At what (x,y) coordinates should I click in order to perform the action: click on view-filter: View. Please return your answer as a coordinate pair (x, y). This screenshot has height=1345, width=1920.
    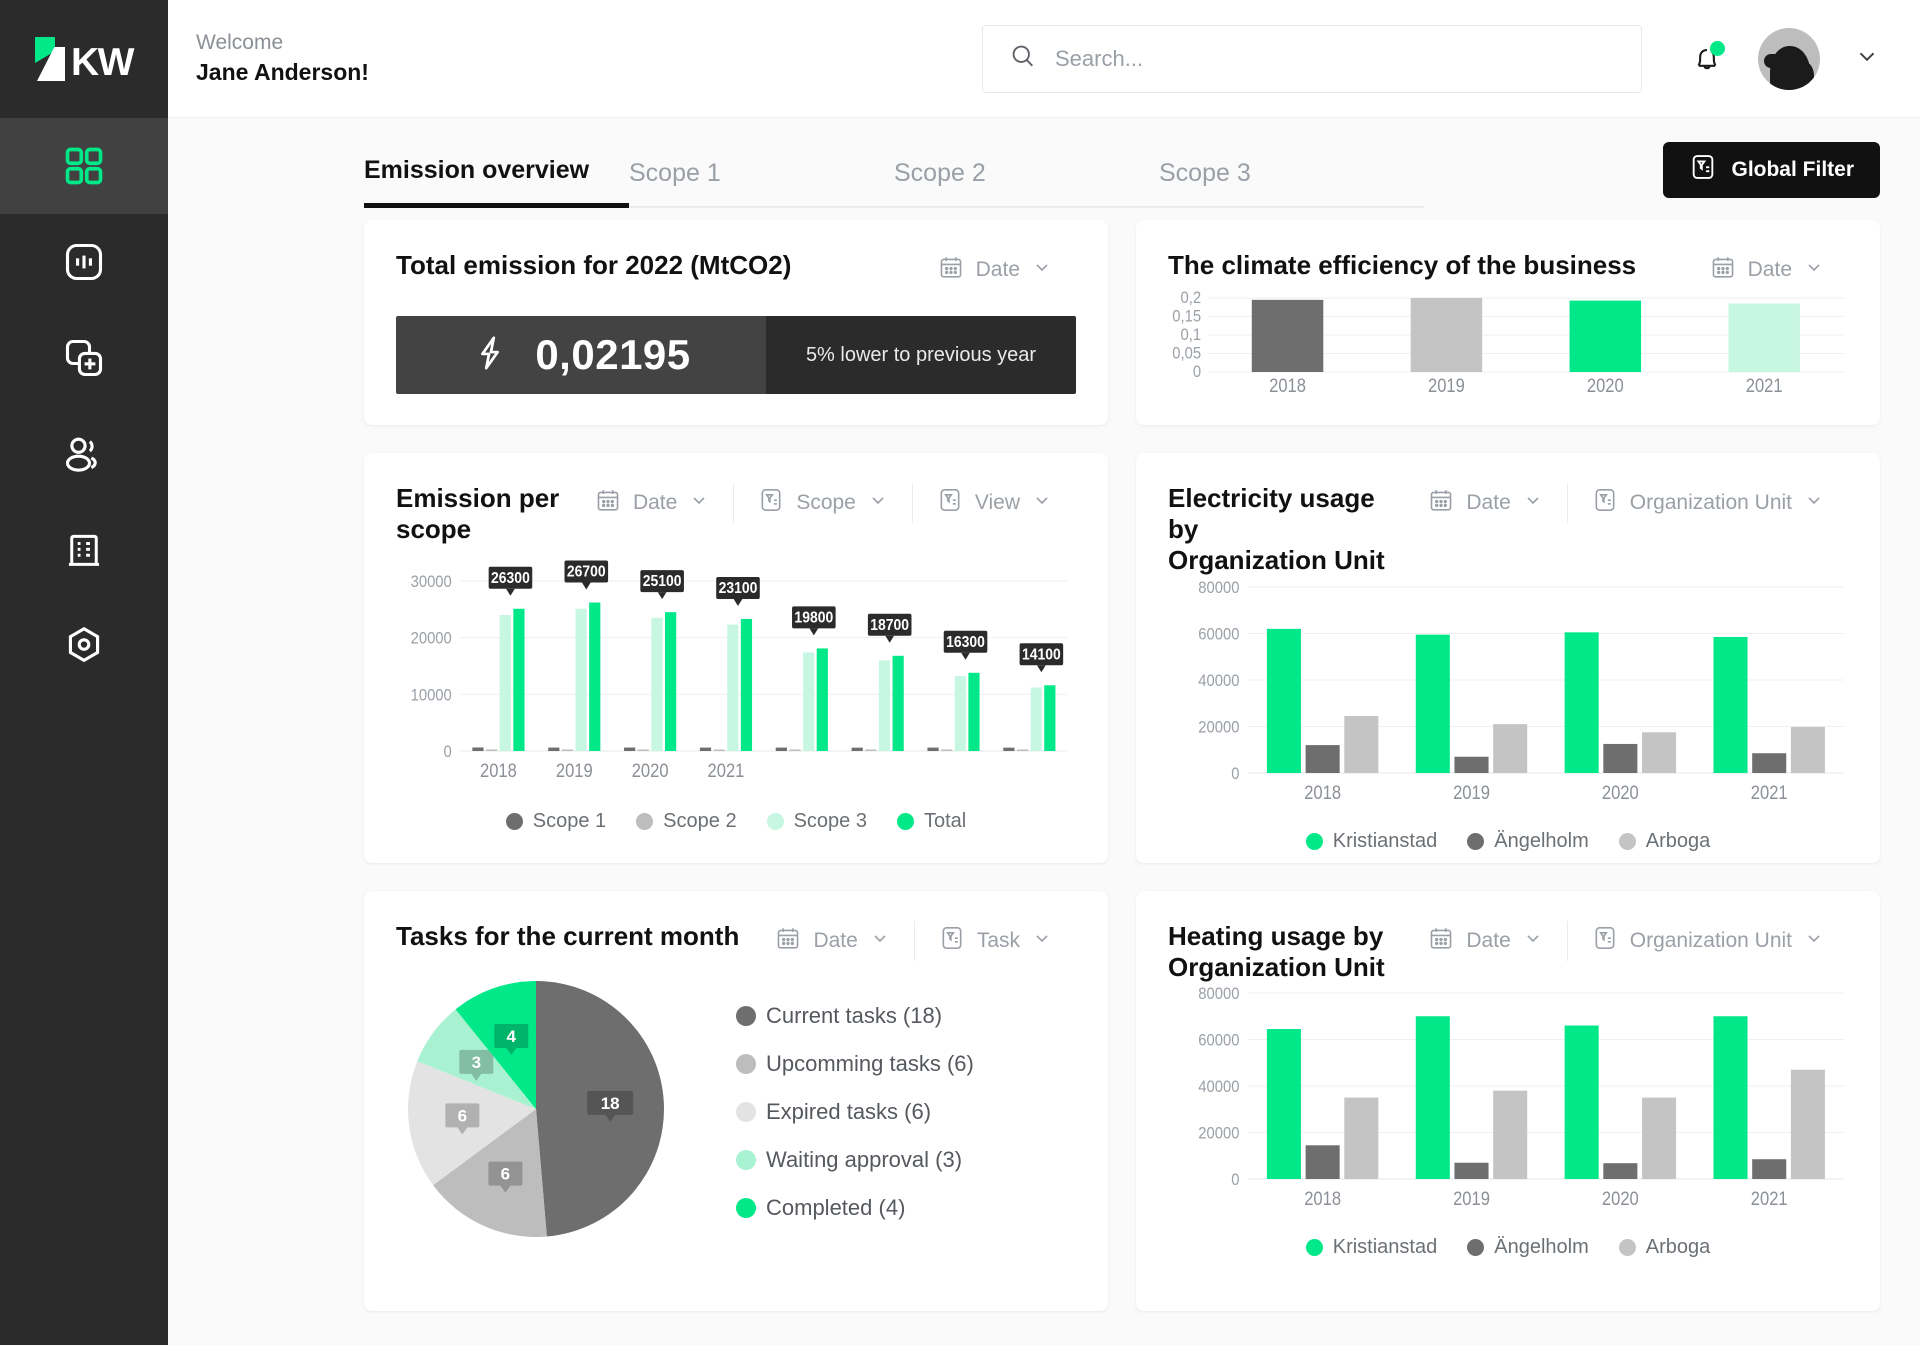
    Looking at the image, I should click on (993, 503).